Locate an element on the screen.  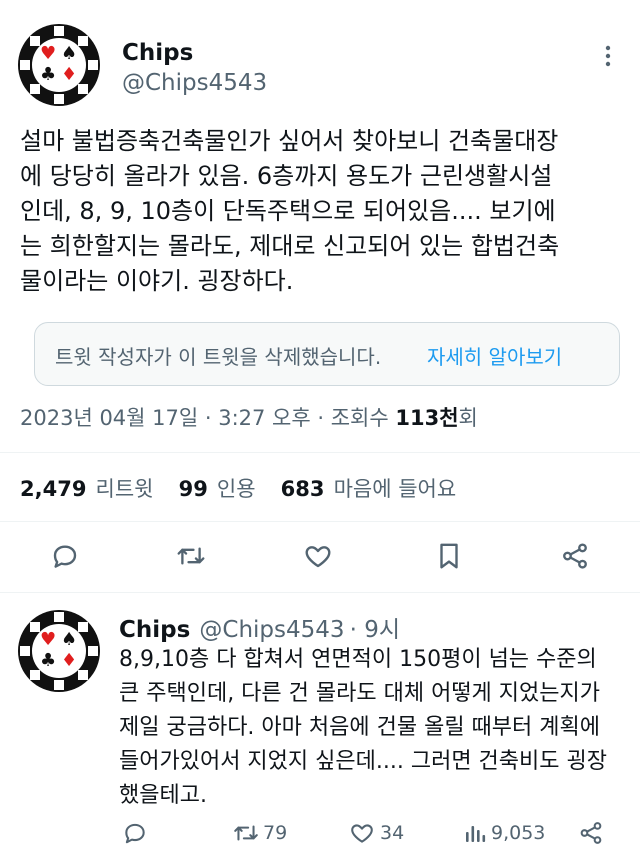
reply-view-count: 9,053 is located at coordinates (518, 833).